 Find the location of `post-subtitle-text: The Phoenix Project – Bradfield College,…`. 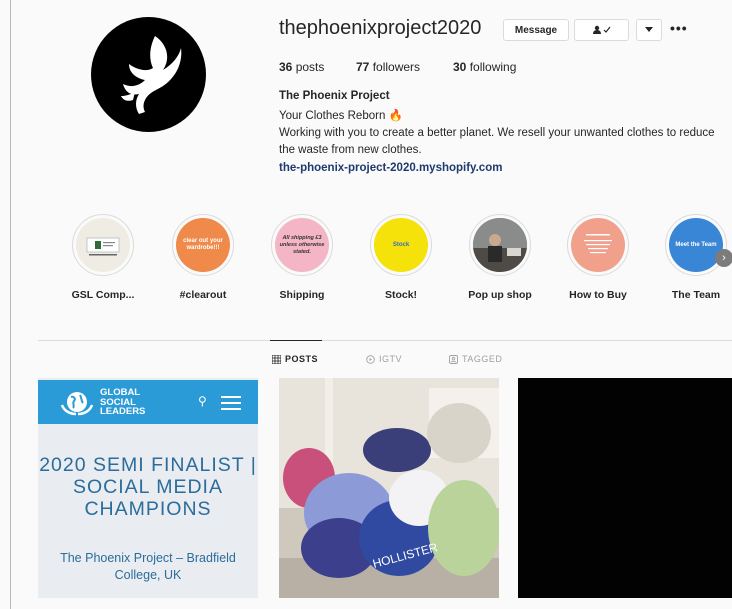

post-subtitle-text: The Phoenix Project – Bradfield College,… is located at coordinates (148, 566).